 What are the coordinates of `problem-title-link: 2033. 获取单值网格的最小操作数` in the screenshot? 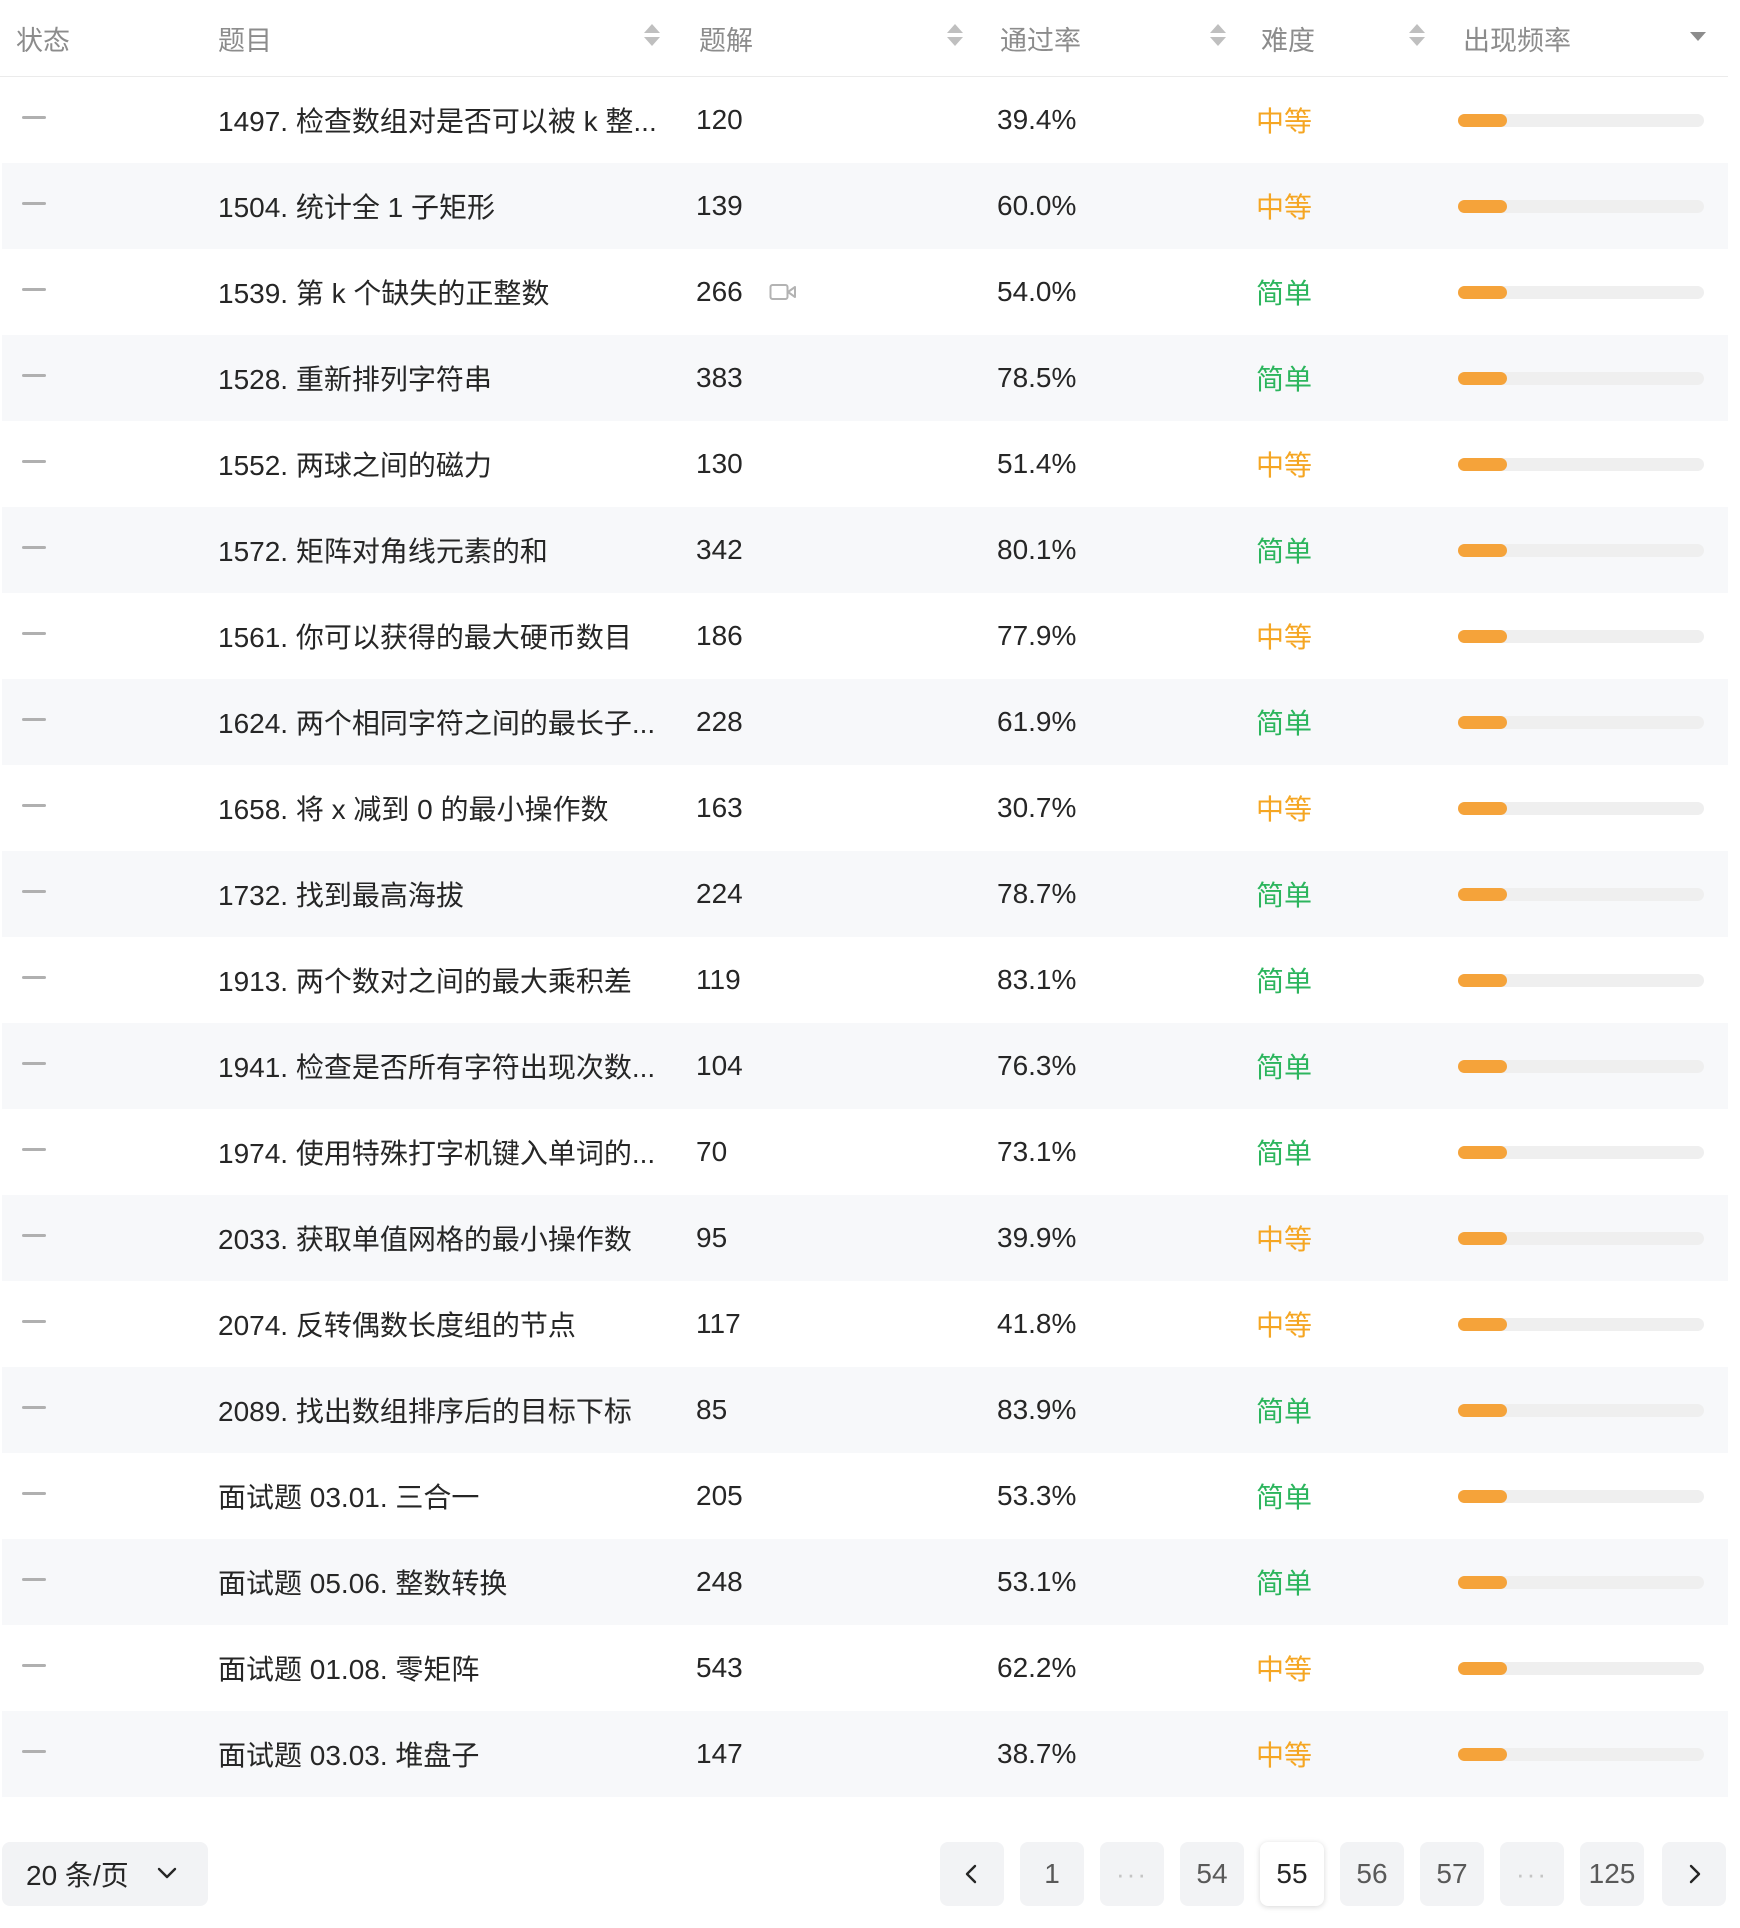 It's located at (442, 1238).